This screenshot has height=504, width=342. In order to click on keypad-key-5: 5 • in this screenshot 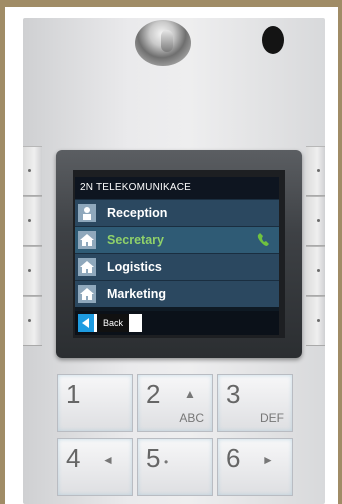, I will do `click(175, 467)`.